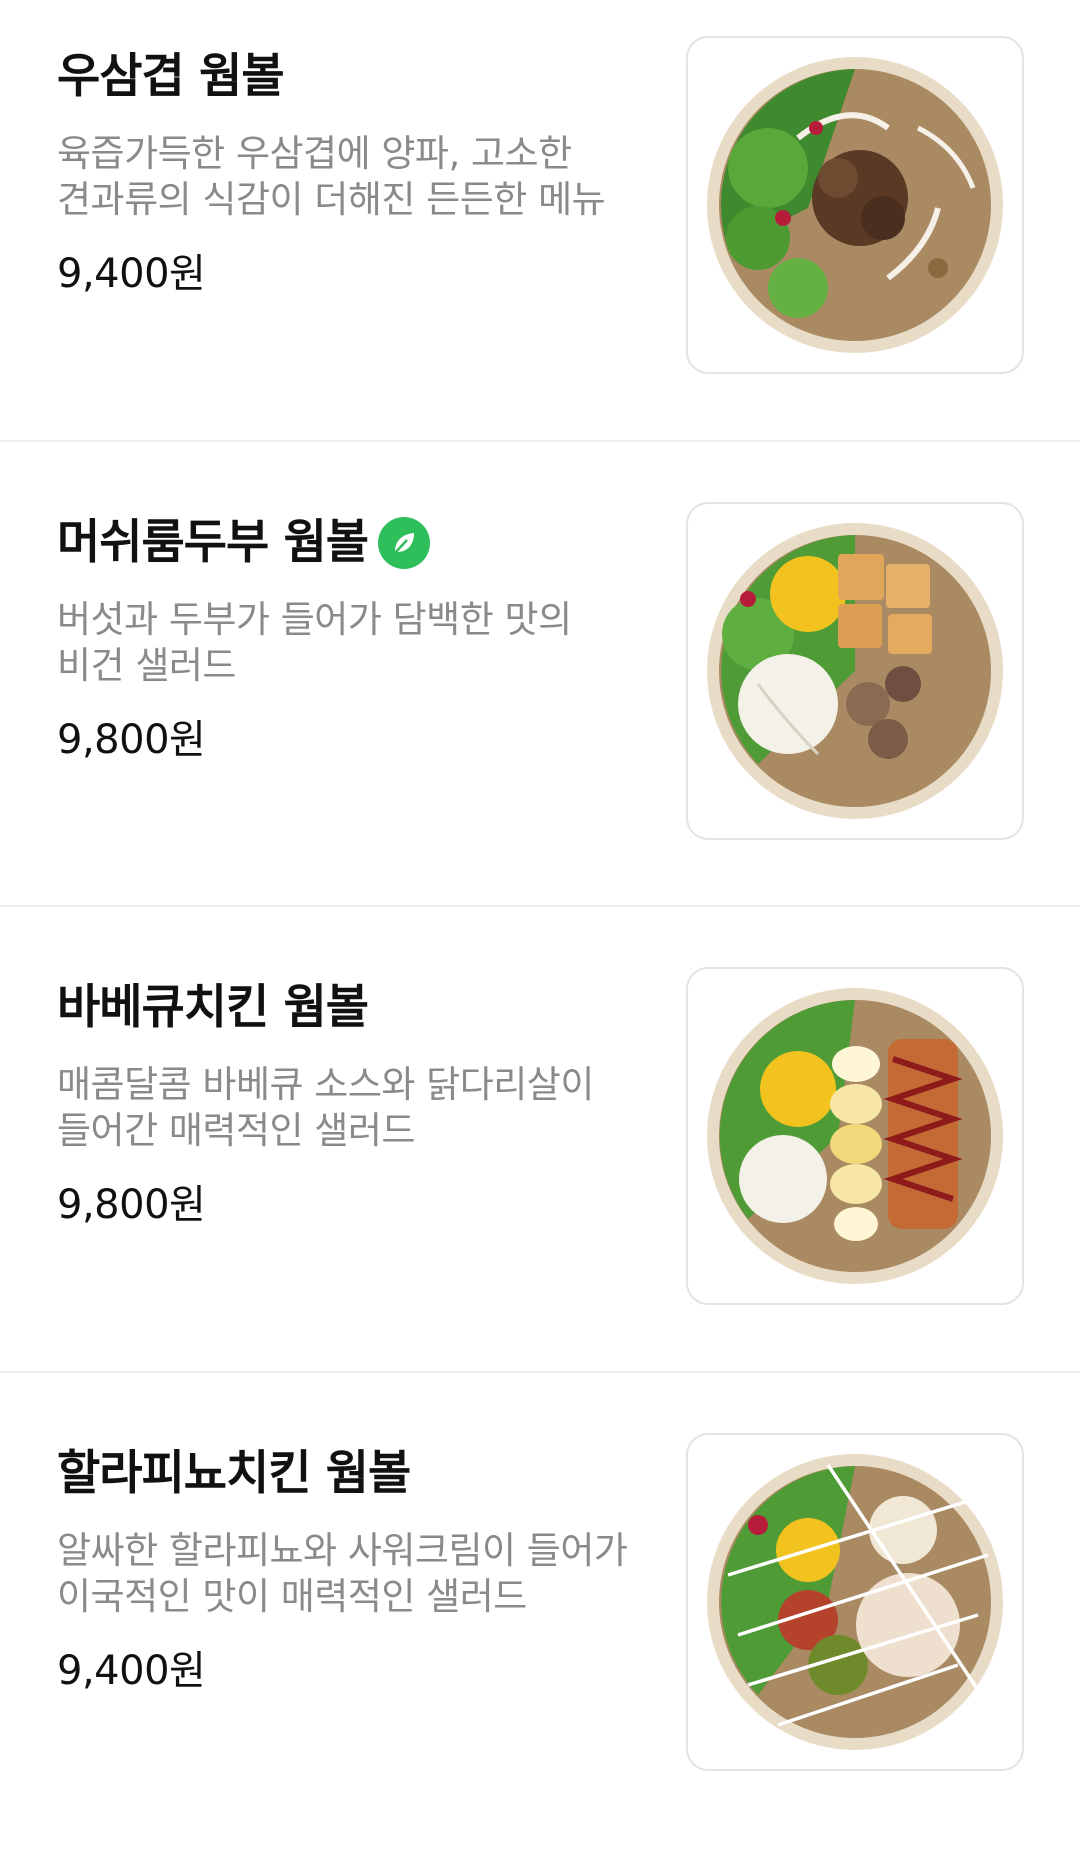  I want to click on salad-bowl-jalapeno-chicken-image, so click(855, 1602).